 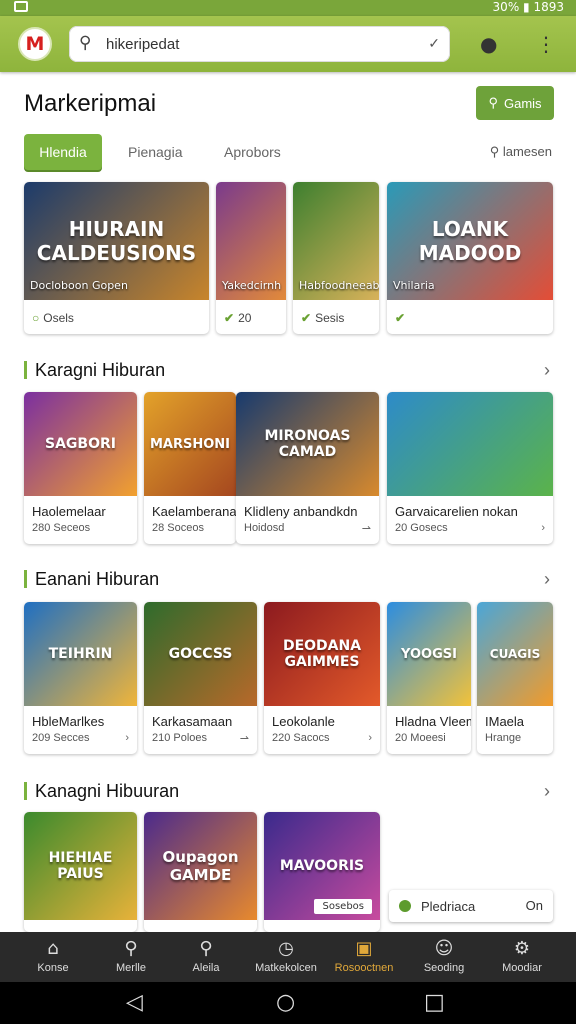 I want to click on page-title: Markeripmai, so click(x=90, y=103).